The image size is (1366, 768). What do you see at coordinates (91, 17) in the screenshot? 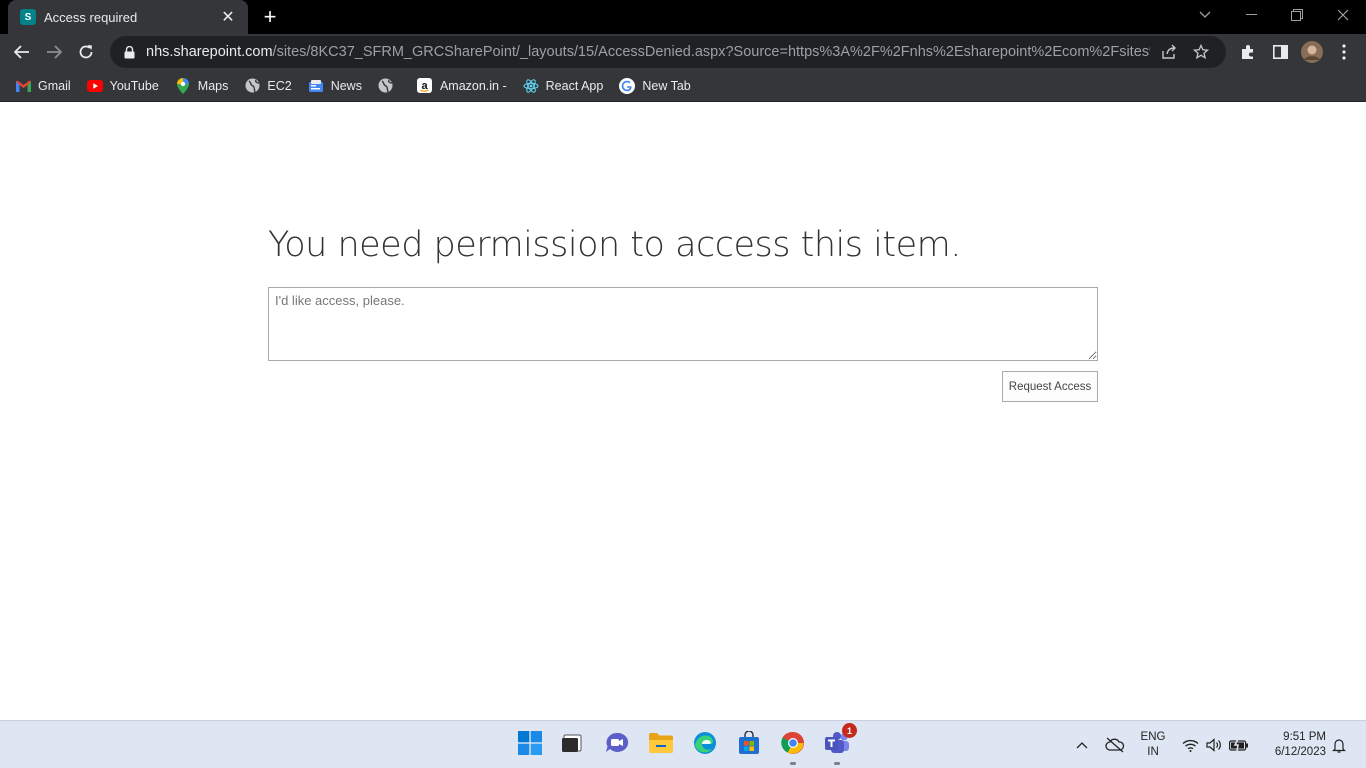
I see `tab-title: Access required` at bounding box center [91, 17].